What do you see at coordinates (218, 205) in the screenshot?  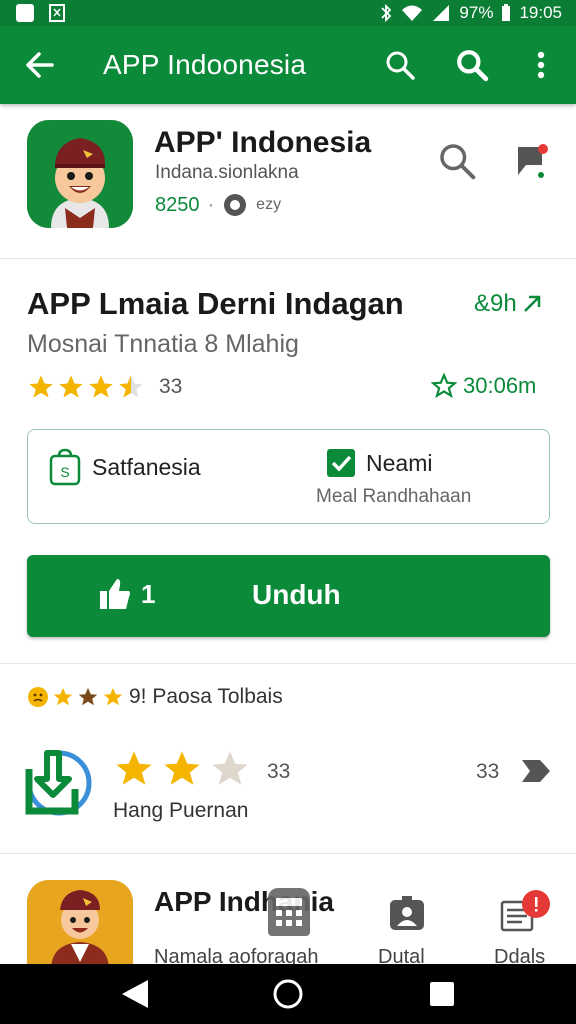 I see `header-app-meta: 8250 · ezy` at bounding box center [218, 205].